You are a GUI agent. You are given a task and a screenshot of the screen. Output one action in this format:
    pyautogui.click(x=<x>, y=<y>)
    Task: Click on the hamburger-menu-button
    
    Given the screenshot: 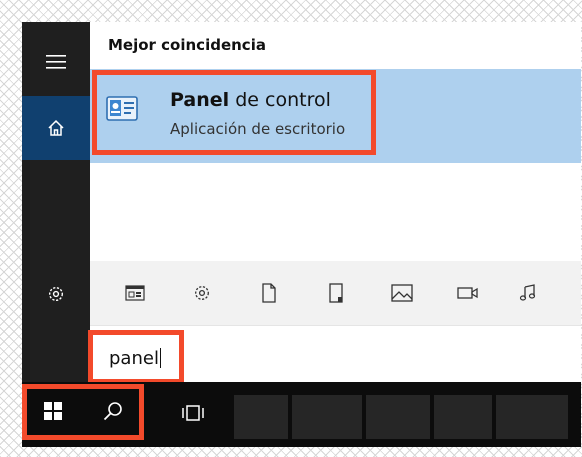 What is the action you would take?
    pyautogui.click(x=56, y=62)
    